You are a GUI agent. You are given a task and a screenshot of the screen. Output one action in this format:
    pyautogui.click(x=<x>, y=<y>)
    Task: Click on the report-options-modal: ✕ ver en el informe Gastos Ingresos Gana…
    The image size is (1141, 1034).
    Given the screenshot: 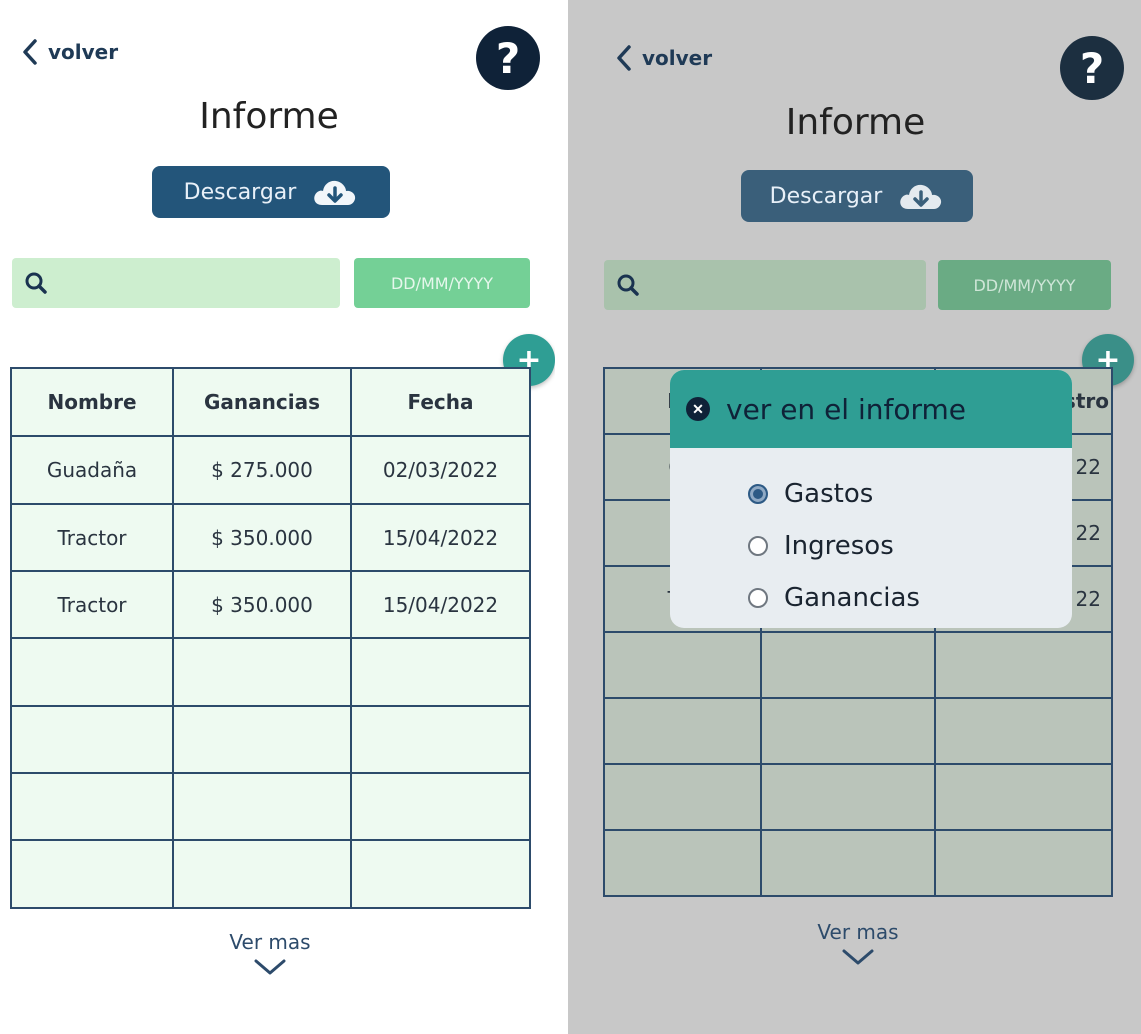 What is the action you would take?
    pyautogui.click(x=871, y=499)
    